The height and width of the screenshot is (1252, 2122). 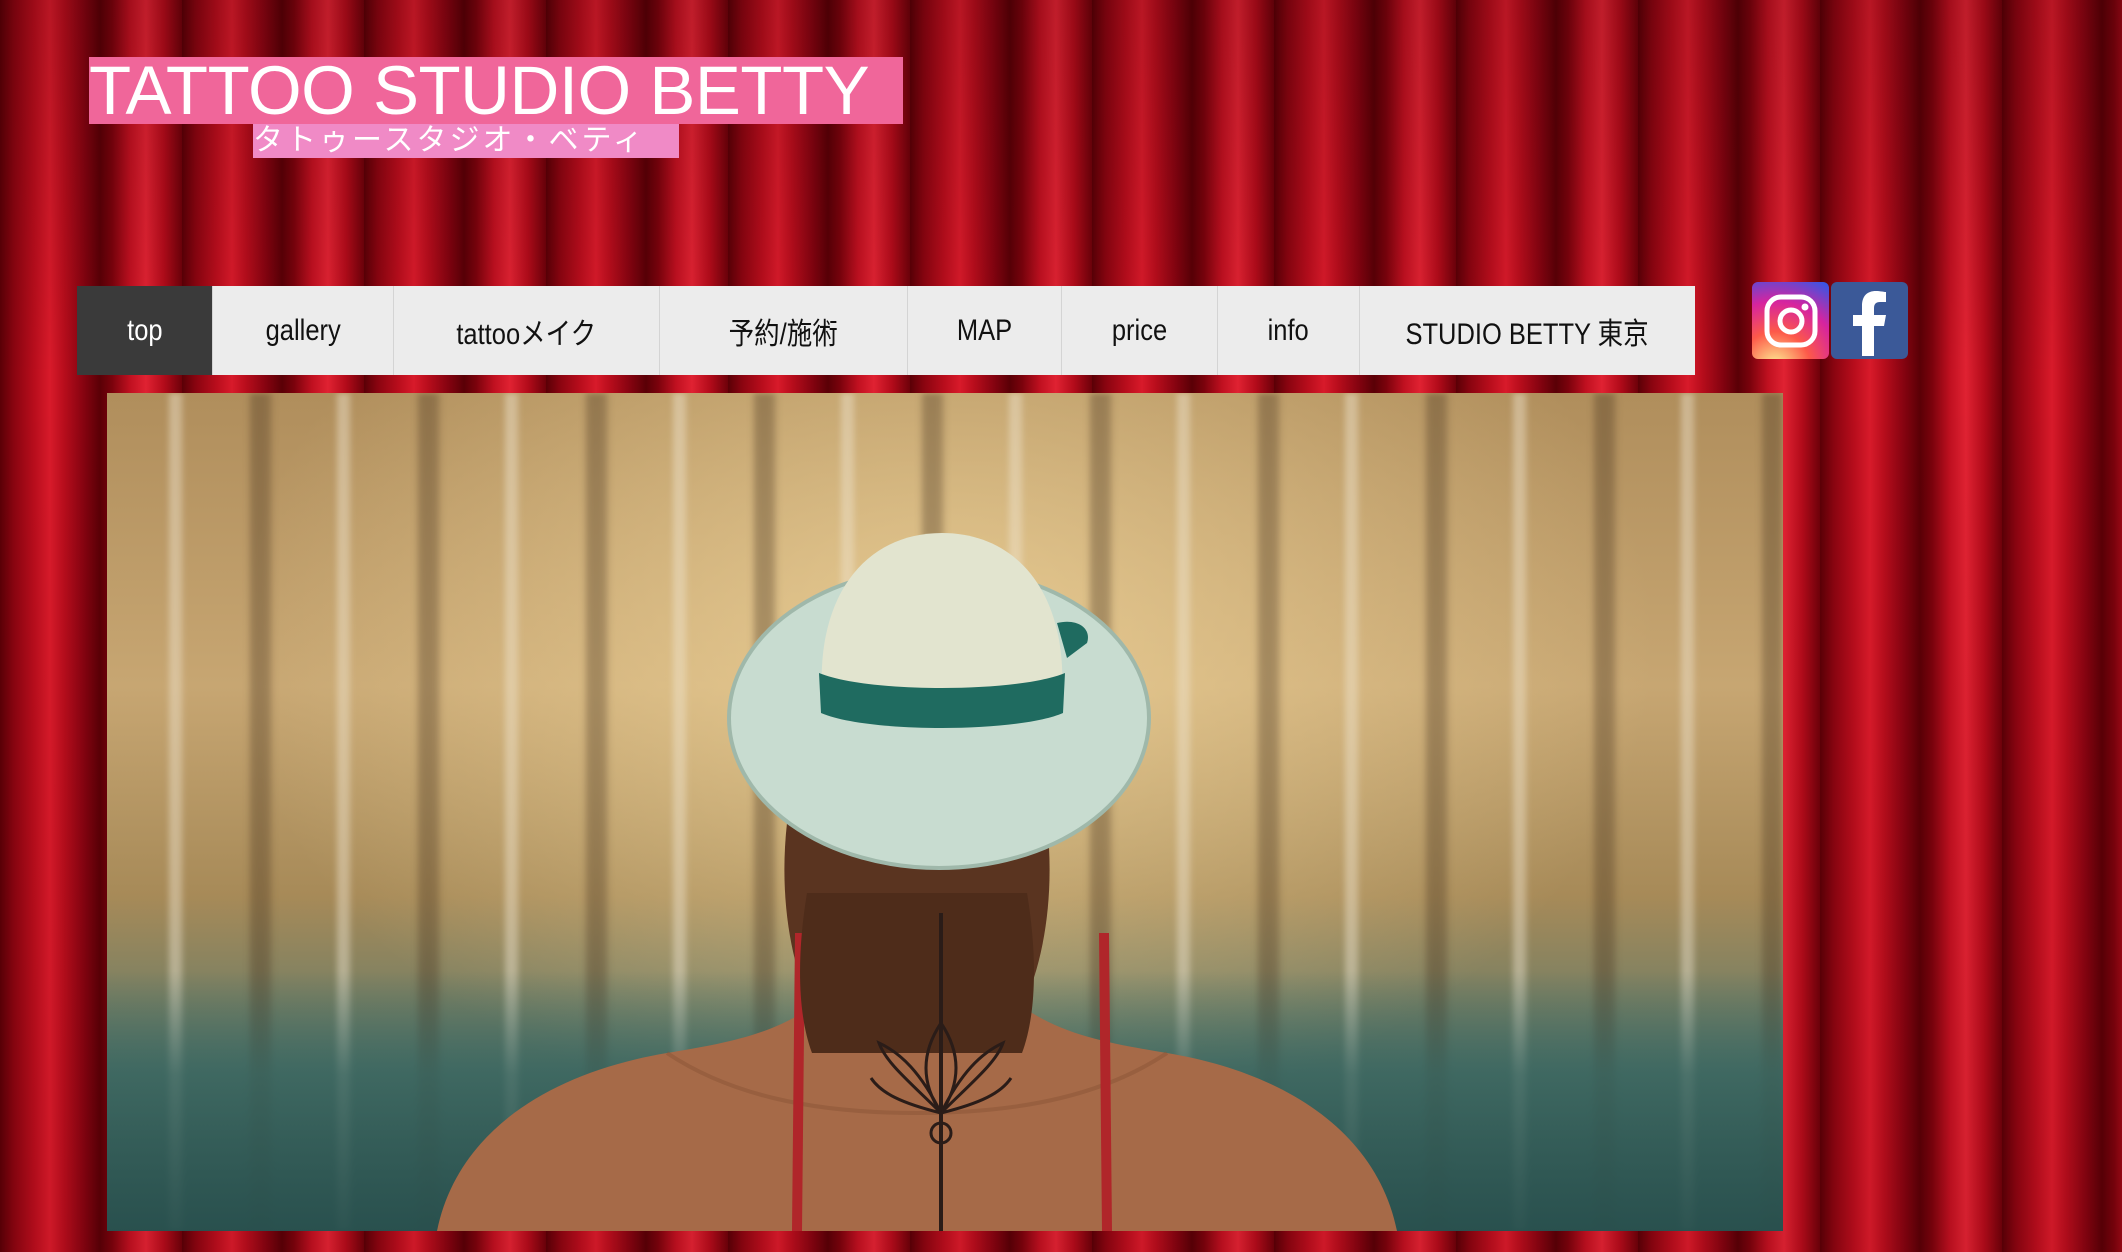 What do you see at coordinates (1869, 320) in the screenshot?
I see `facebook-icon` at bounding box center [1869, 320].